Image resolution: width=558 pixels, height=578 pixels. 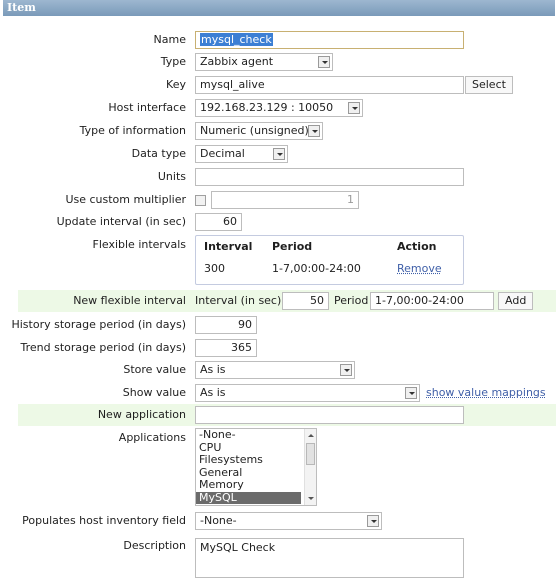 I want to click on add-interval-button: Add, so click(x=516, y=301).